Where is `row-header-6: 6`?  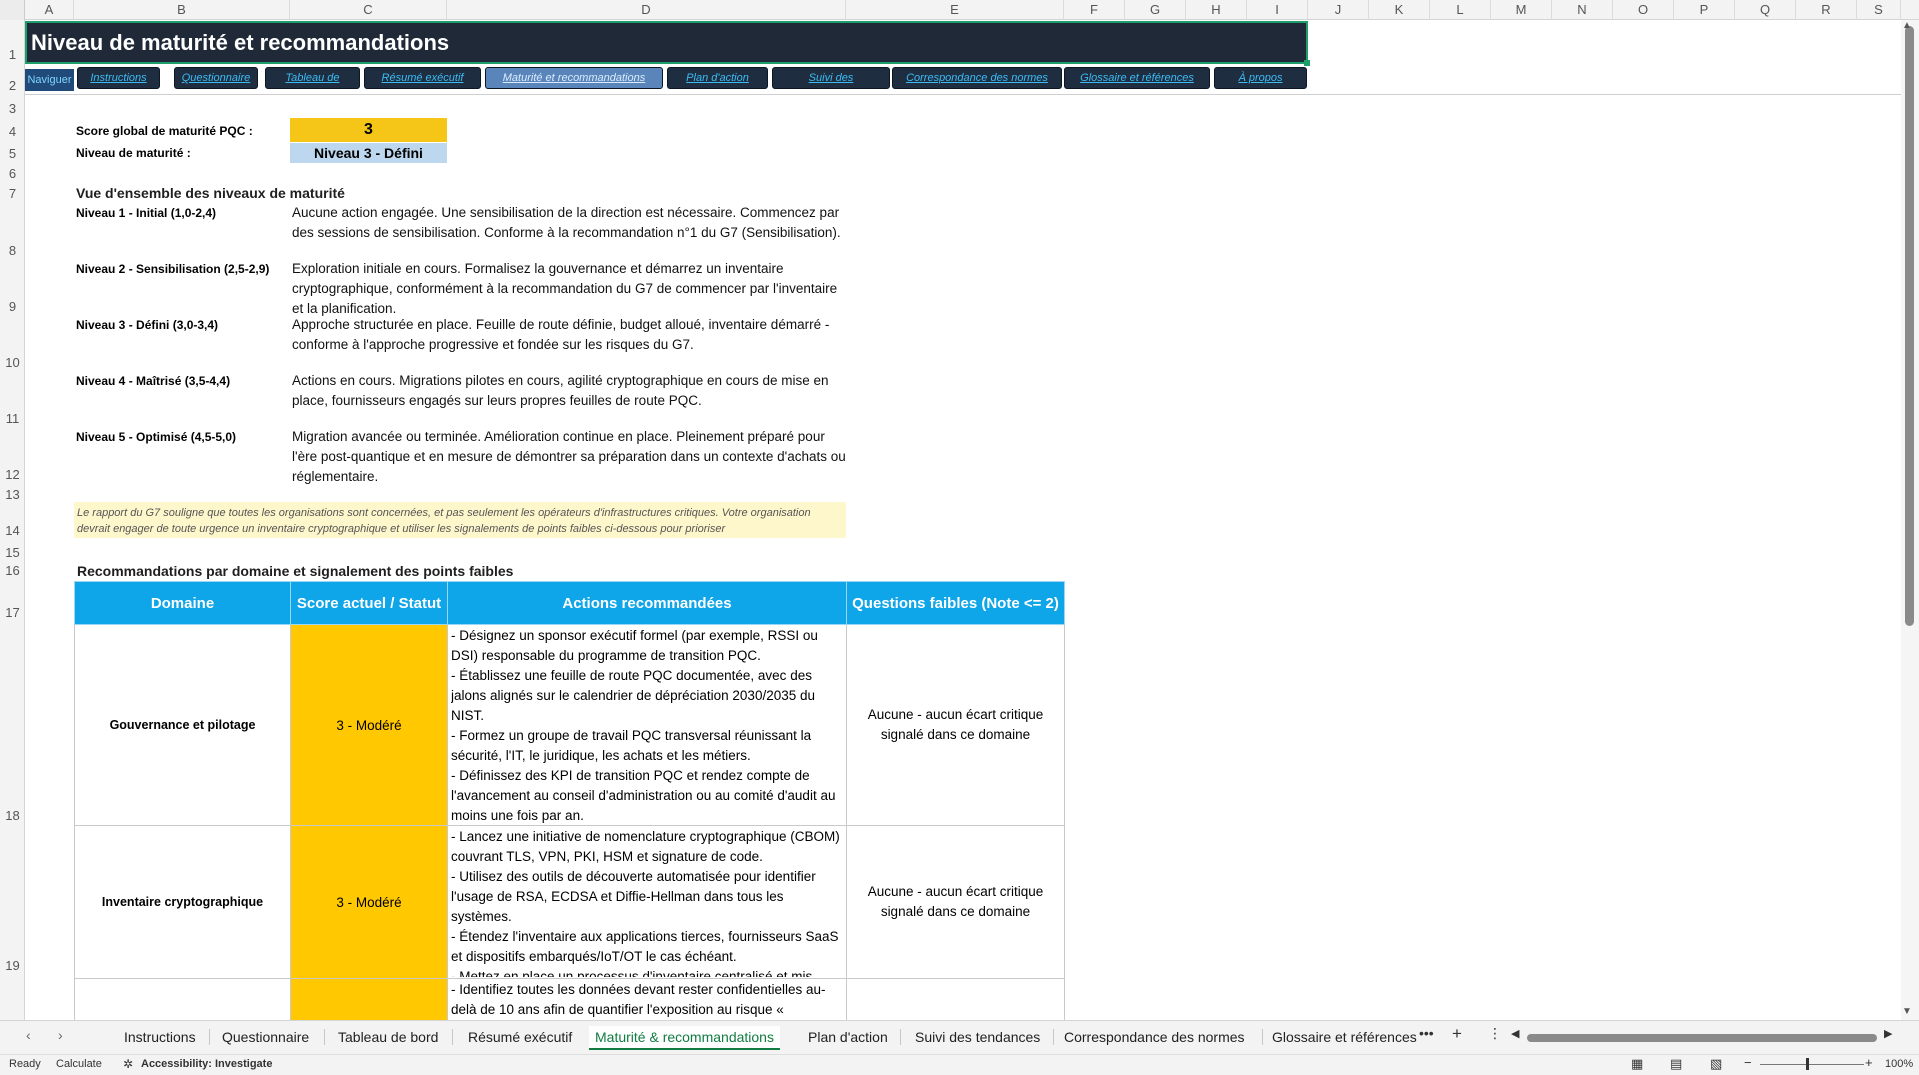 row-header-6: 6 is located at coordinates (12, 173).